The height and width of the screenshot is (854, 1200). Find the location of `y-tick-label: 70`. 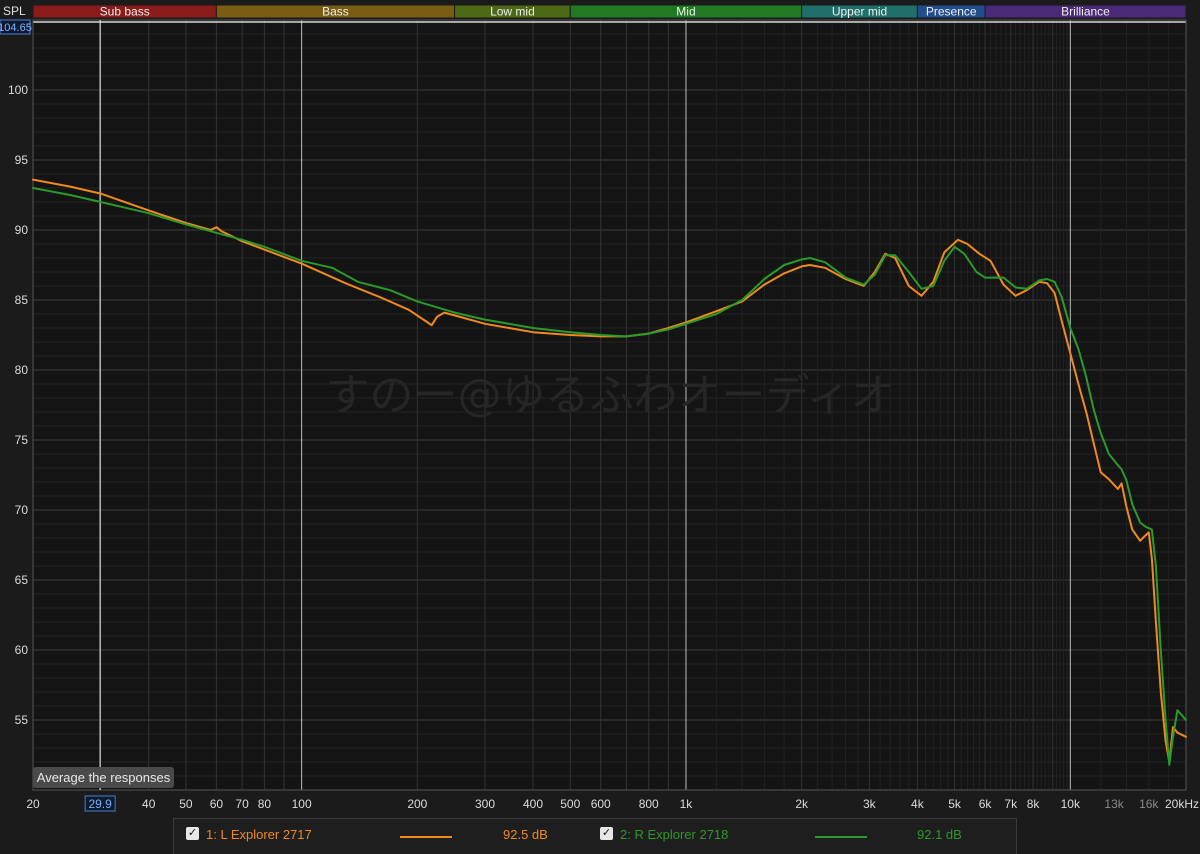

y-tick-label: 70 is located at coordinates (22, 510).